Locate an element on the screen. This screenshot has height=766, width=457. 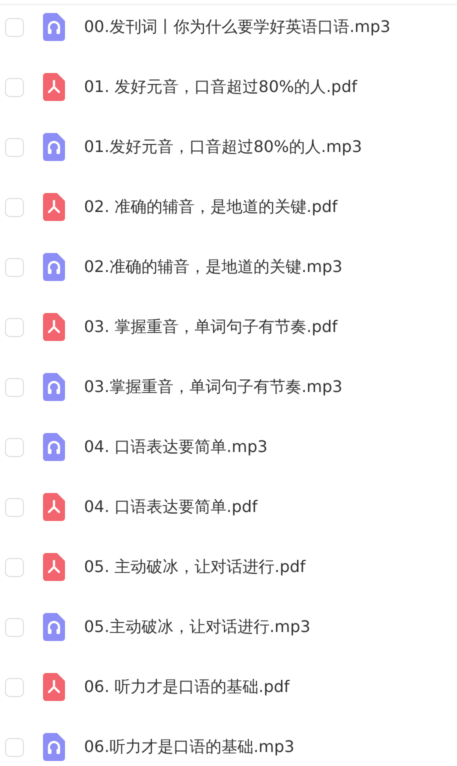
file-name: 02. 准确的辅音，是地道的关键.pdf is located at coordinates (211, 207).